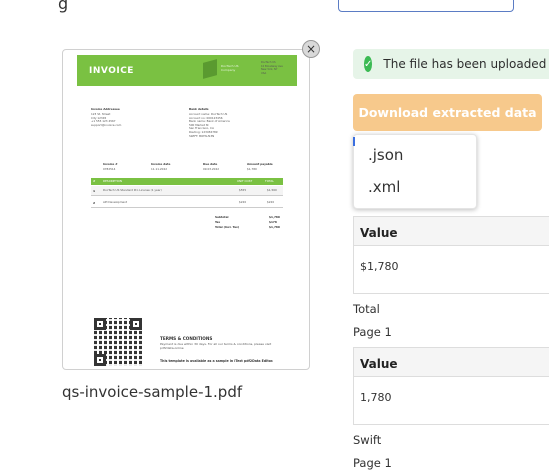 The height and width of the screenshot is (473, 549). What do you see at coordinates (379, 266) in the screenshot?
I see `result-value: $1,780` at bounding box center [379, 266].